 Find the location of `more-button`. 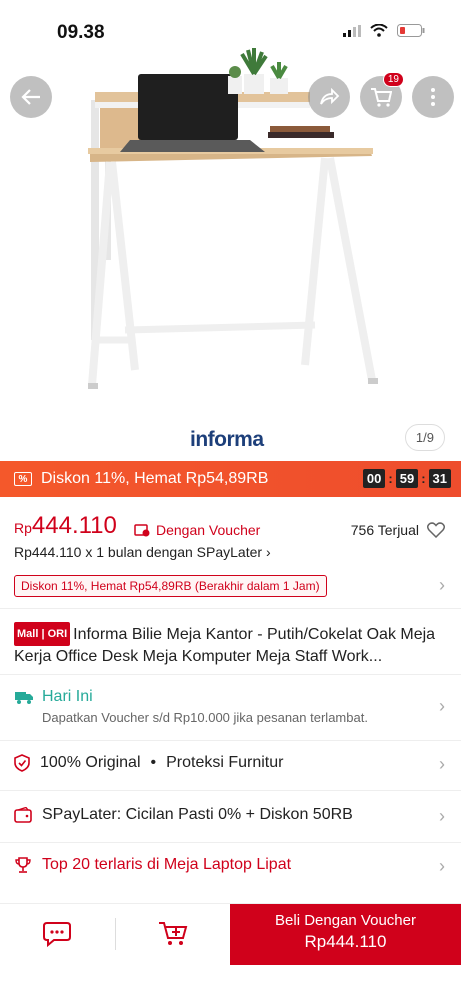

more-button is located at coordinates (433, 97).